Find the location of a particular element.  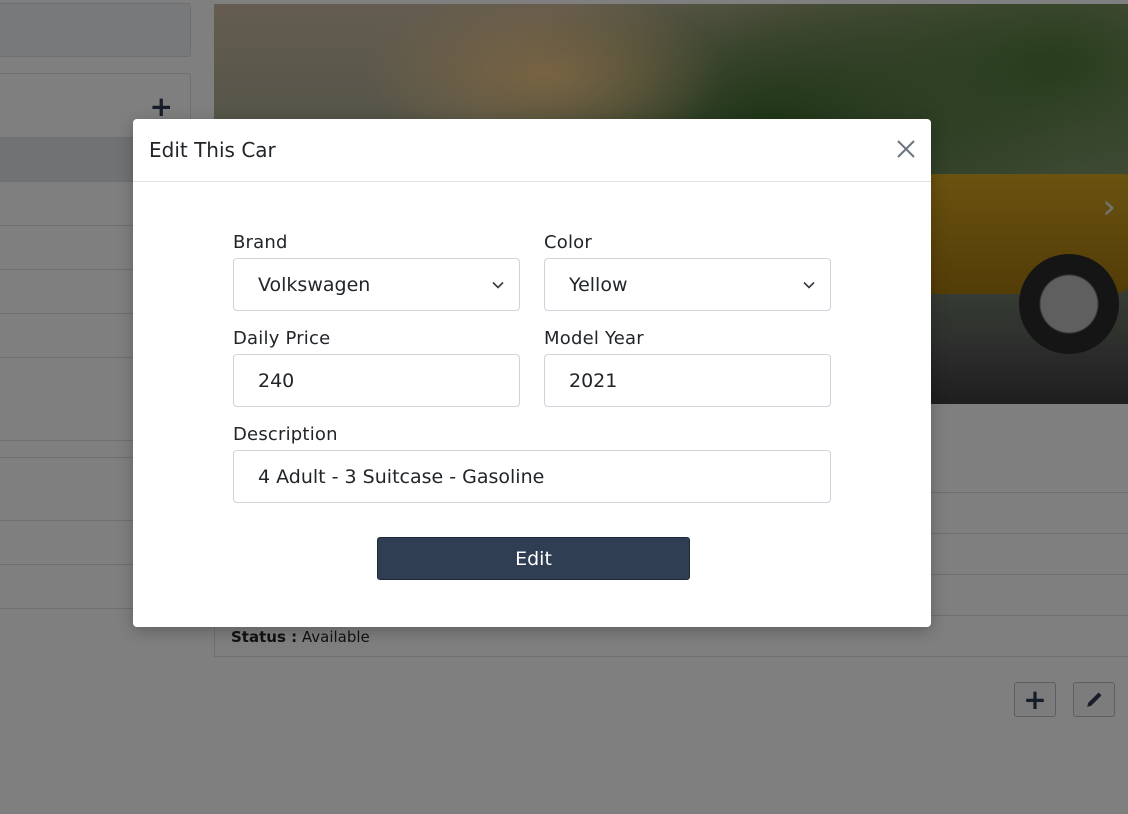

daily-price-field: Daily Price 240 is located at coordinates (376, 367).